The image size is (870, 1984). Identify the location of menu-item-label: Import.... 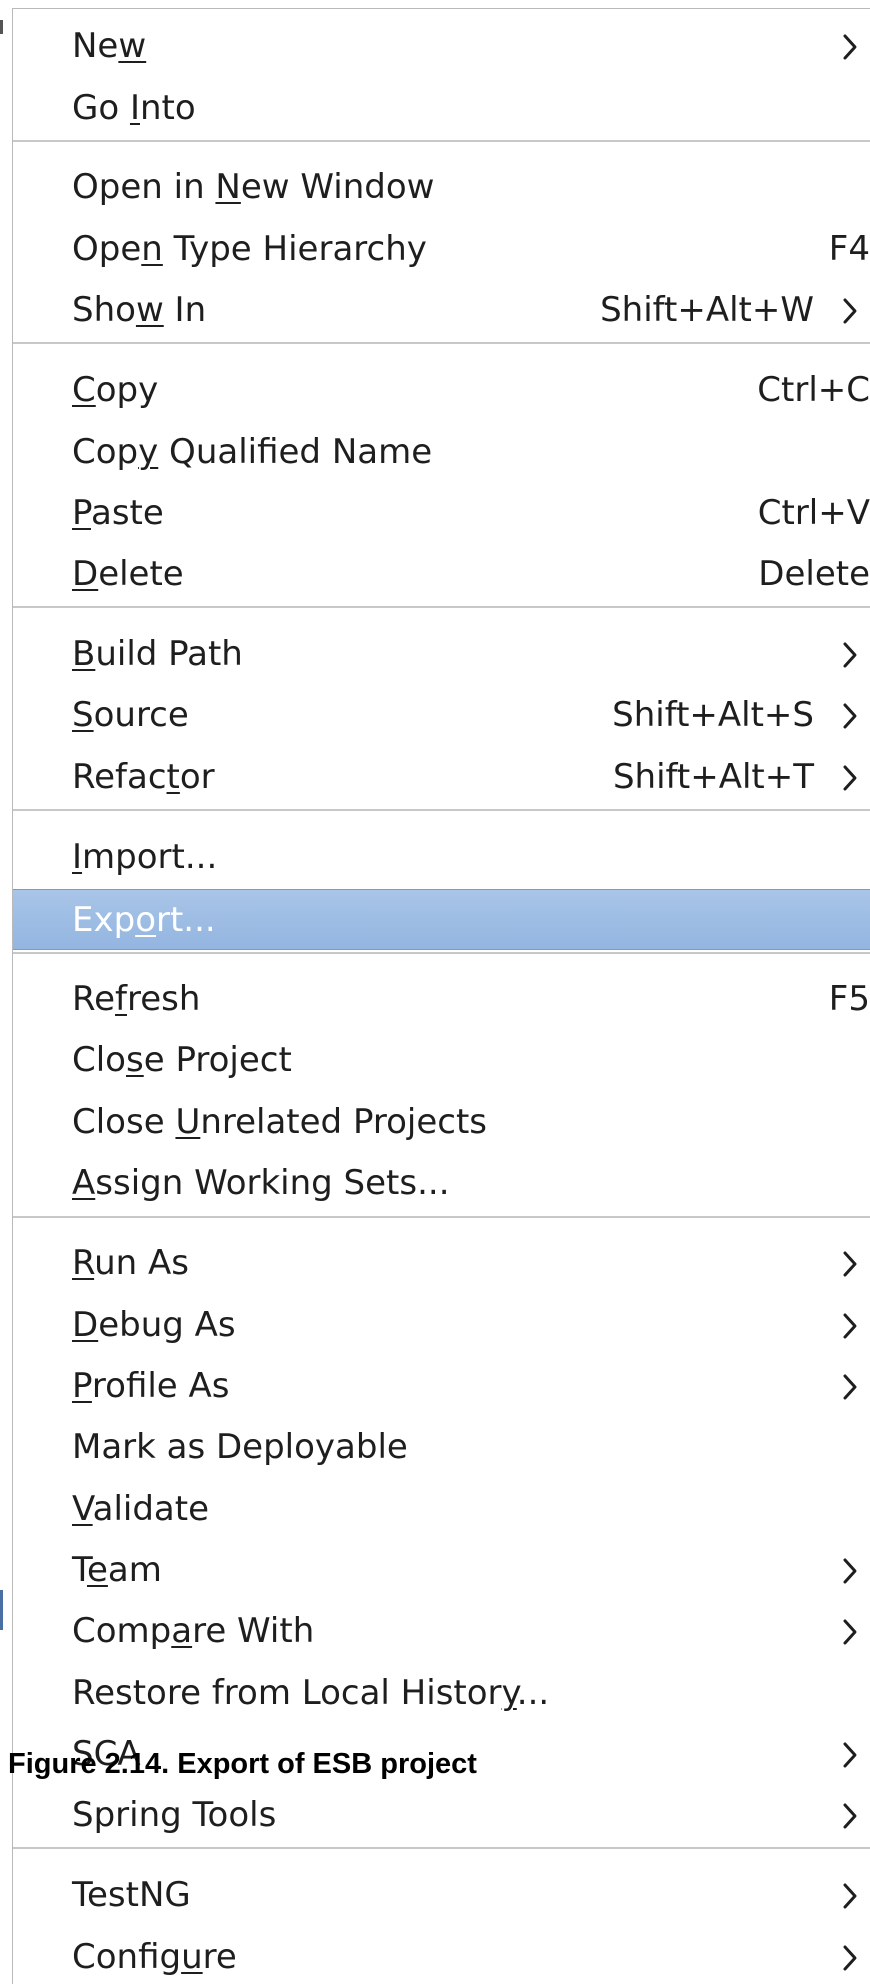
(145, 857).